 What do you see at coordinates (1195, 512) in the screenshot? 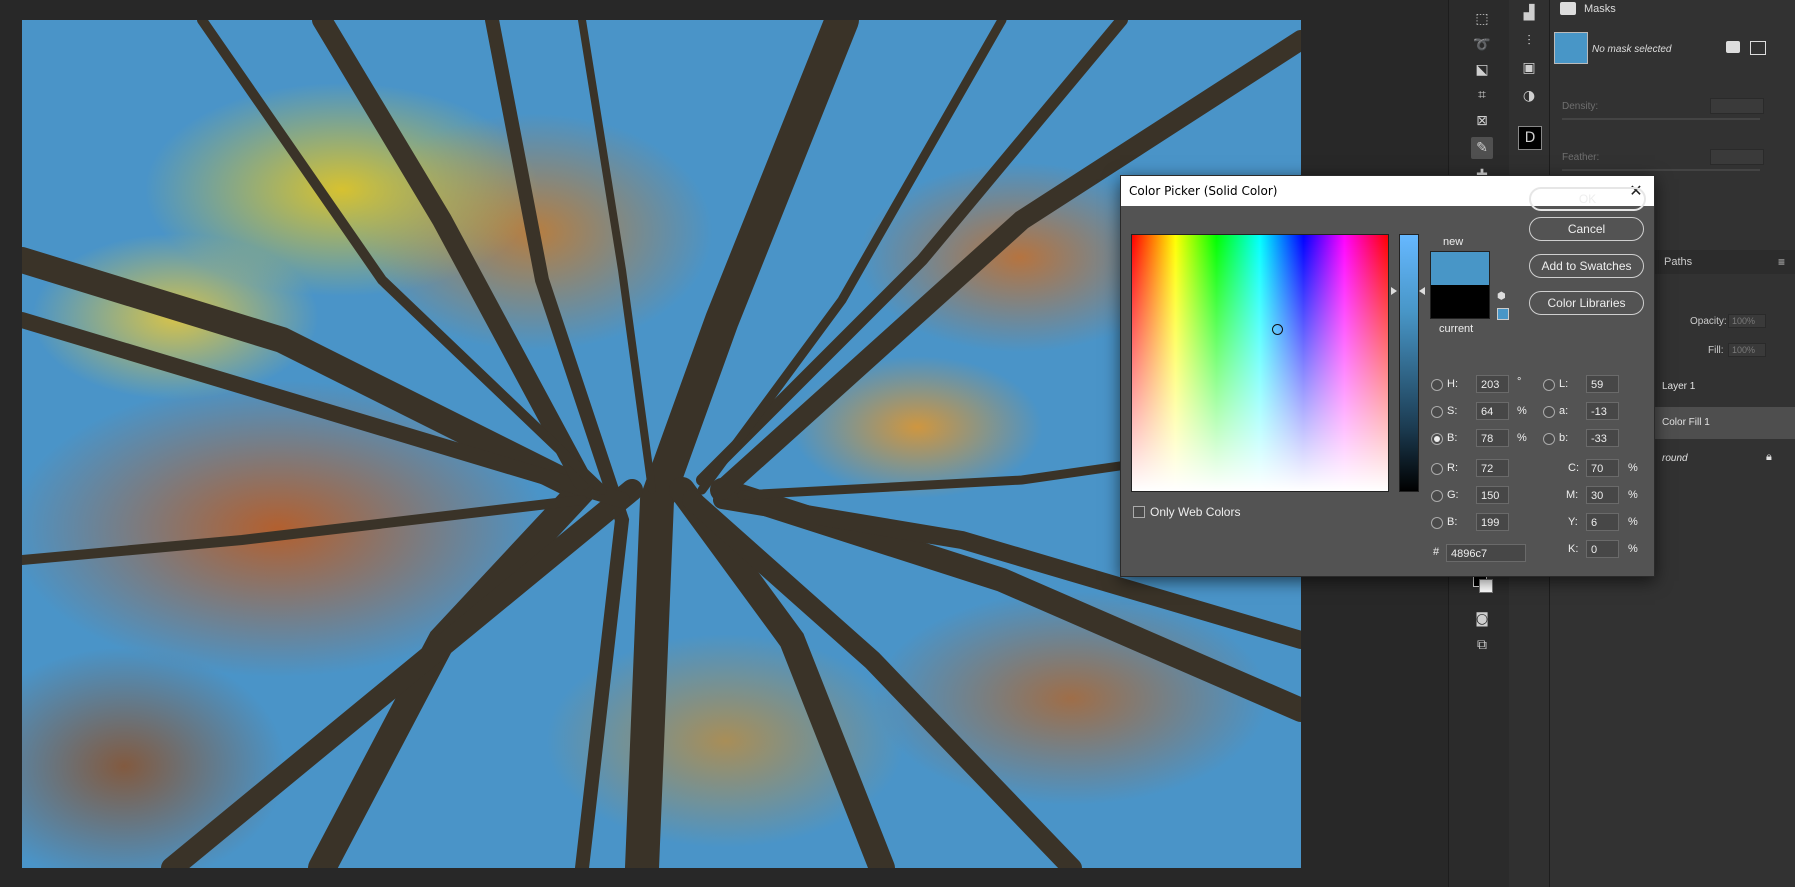
I see `only-web-colors-label: Only Web Colors` at bounding box center [1195, 512].